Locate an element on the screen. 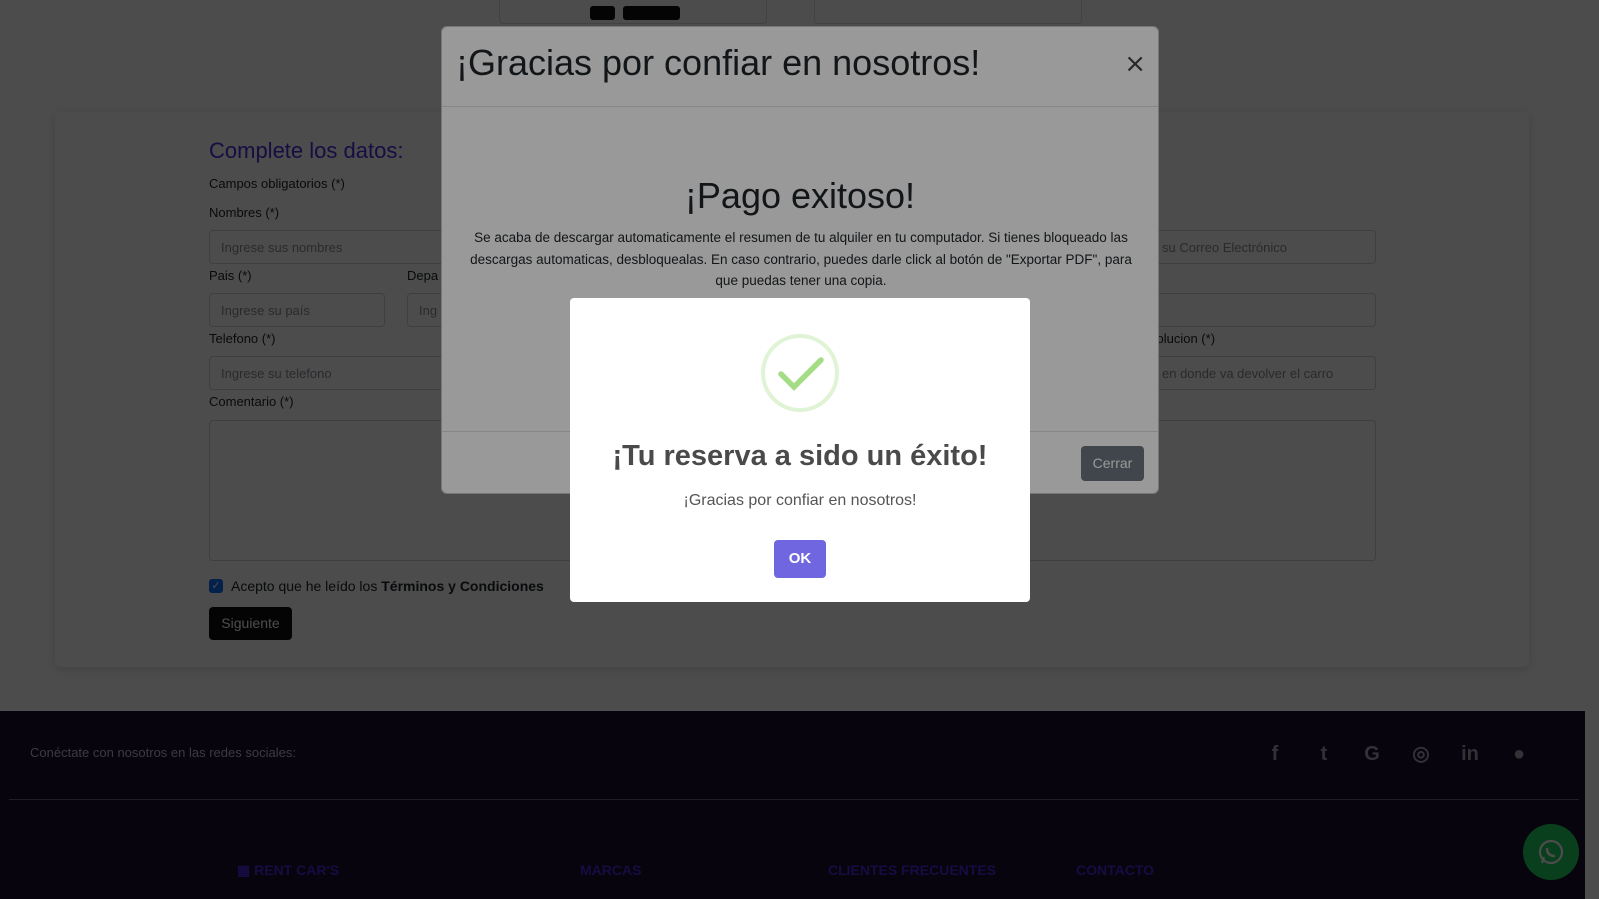  success-check-icon is located at coordinates (800, 373).